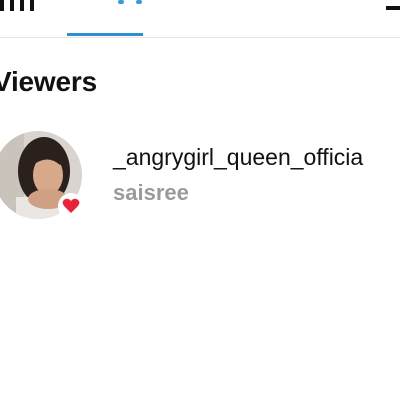  What do you see at coordinates (200, 19) in the screenshot?
I see `top-tab-bar` at bounding box center [200, 19].